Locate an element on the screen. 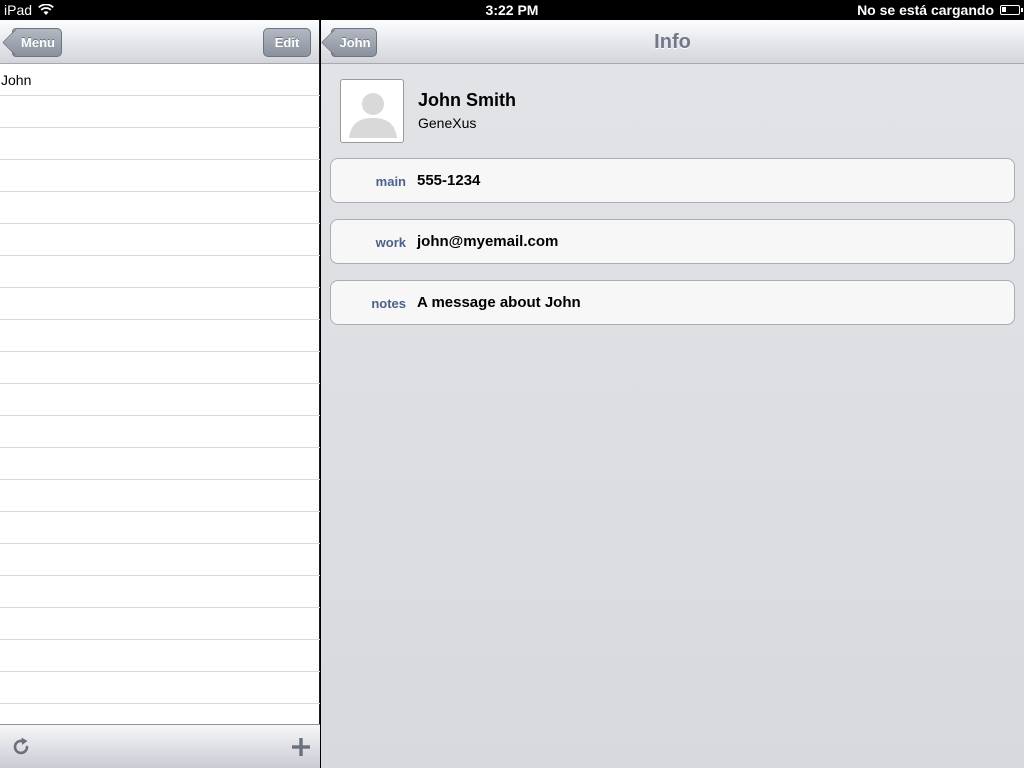 The height and width of the screenshot is (768, 1024). person-placeholder-icon is located at coordinates (373, 115).